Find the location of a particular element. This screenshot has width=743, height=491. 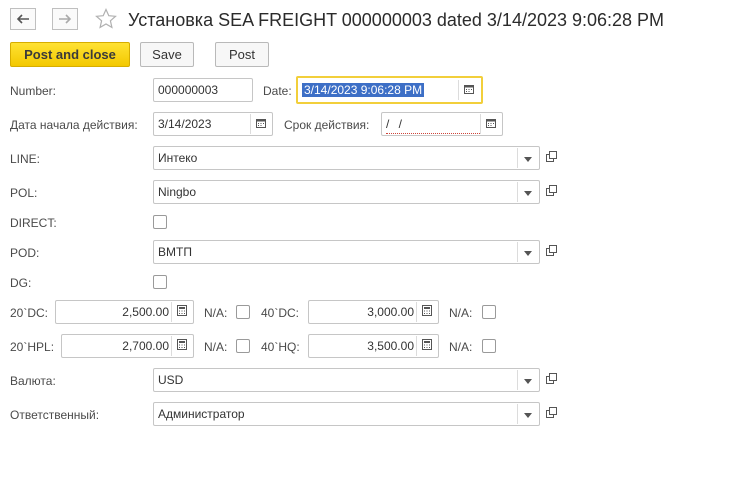

start-date-label: Дата начала действия: is located at coordinates (74, 125).